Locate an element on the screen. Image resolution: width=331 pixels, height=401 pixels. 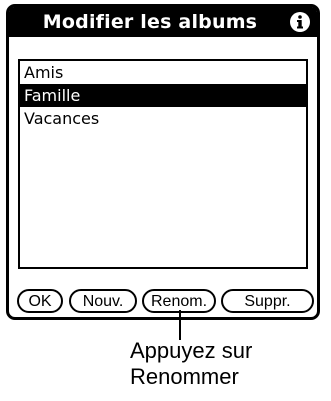
dialog-title: Modifier les albums is located at coordinates (150, 22).